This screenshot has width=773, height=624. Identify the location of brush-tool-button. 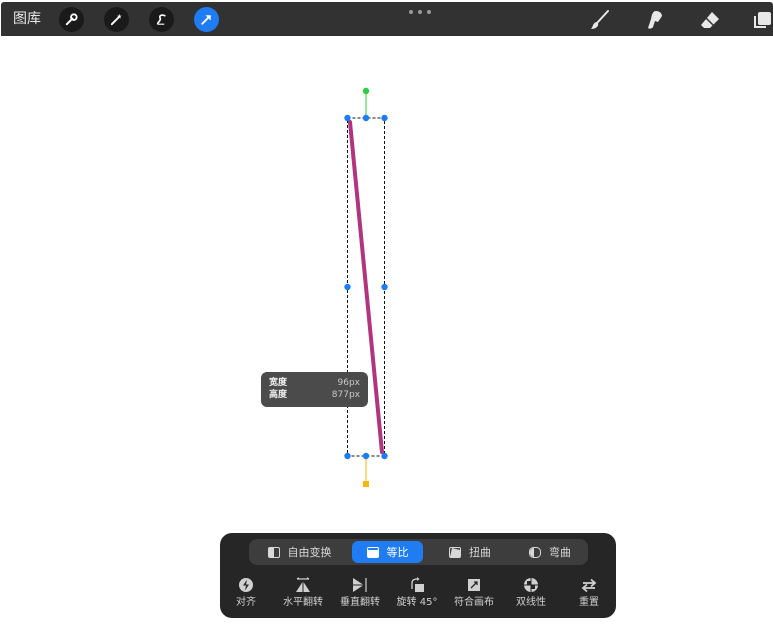
(600, 20).